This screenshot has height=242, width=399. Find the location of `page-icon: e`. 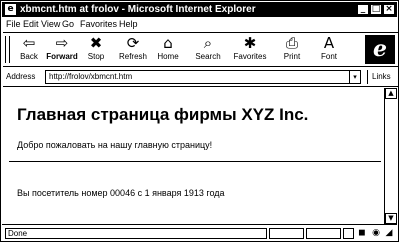

page-icon: e is located at coordinates (10, 9).